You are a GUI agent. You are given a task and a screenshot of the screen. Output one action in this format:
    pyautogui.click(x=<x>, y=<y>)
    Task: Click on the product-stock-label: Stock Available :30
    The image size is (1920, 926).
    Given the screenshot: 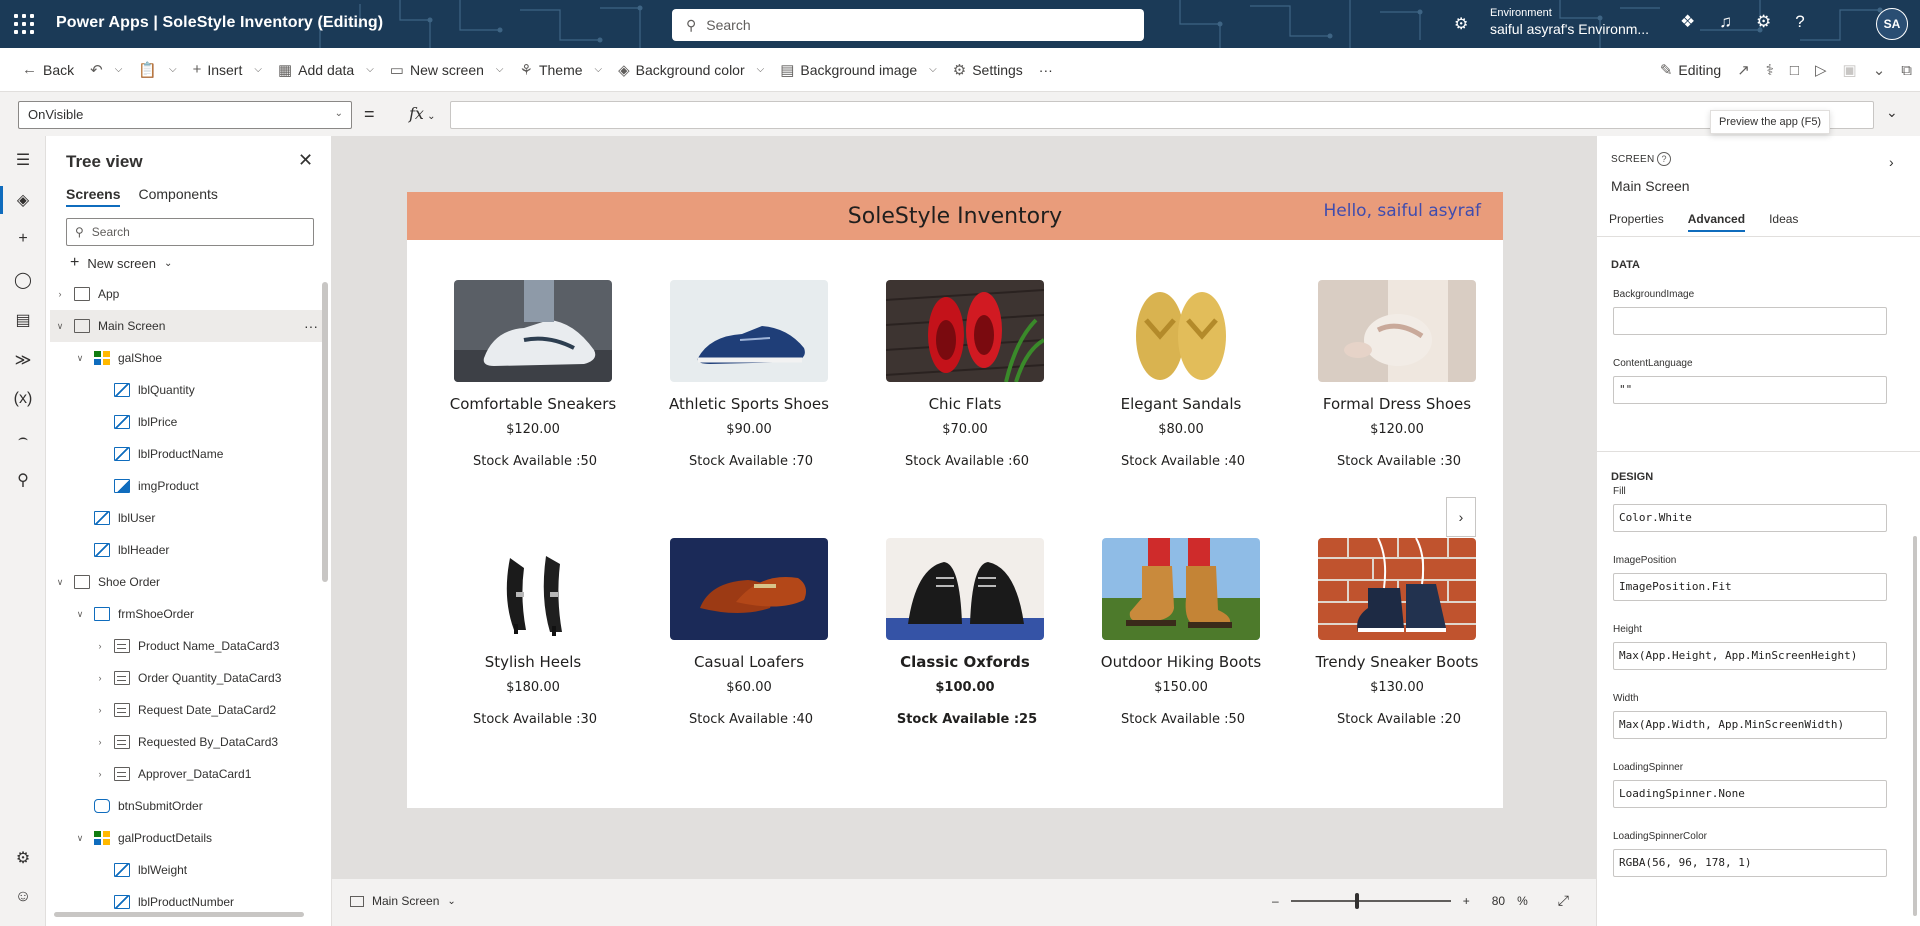 What is the action you would take?
    pyautogui.click(x=1399, y=461)
    